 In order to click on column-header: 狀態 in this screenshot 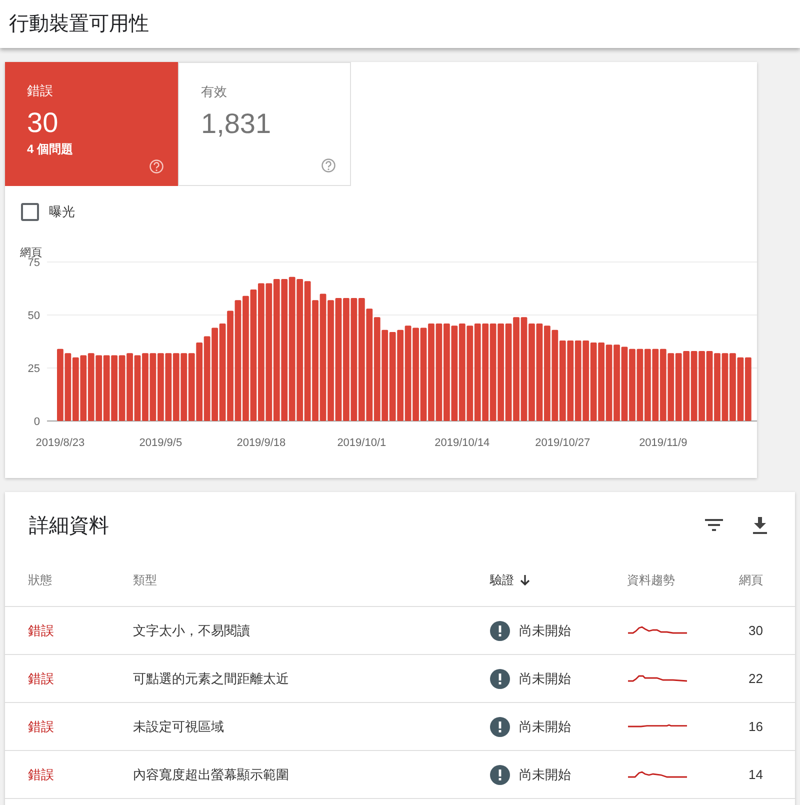, I will do `click(40, 580)`.